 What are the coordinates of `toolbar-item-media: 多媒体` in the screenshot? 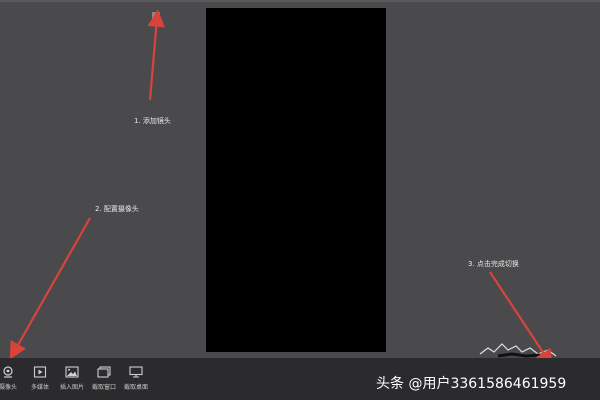 It's located at (40, 379).